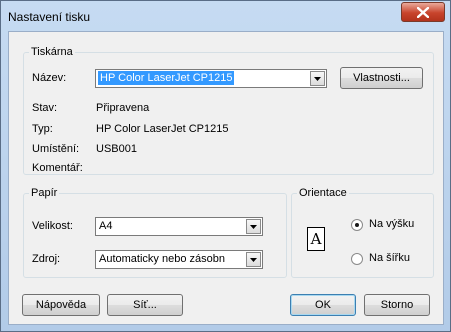 The height and width of the screenshot is (332, 451). I want to click on source-label: Zdroj:, so click(46, 259).